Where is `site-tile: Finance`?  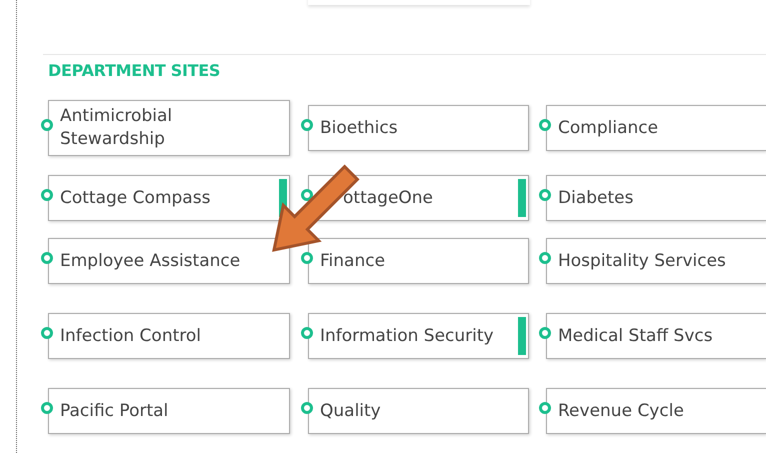
site-tile: Finance is located at coordinates (418, 261).